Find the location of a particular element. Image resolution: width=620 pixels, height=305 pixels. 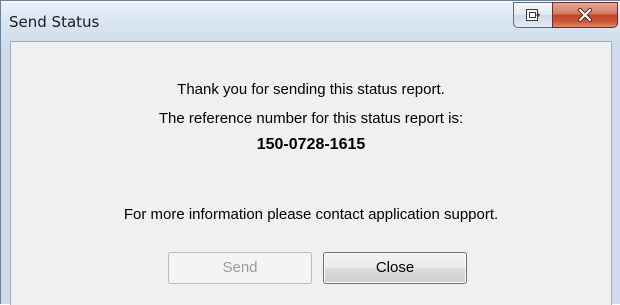

window-title: Send Status is located at coordinates (54, 22).